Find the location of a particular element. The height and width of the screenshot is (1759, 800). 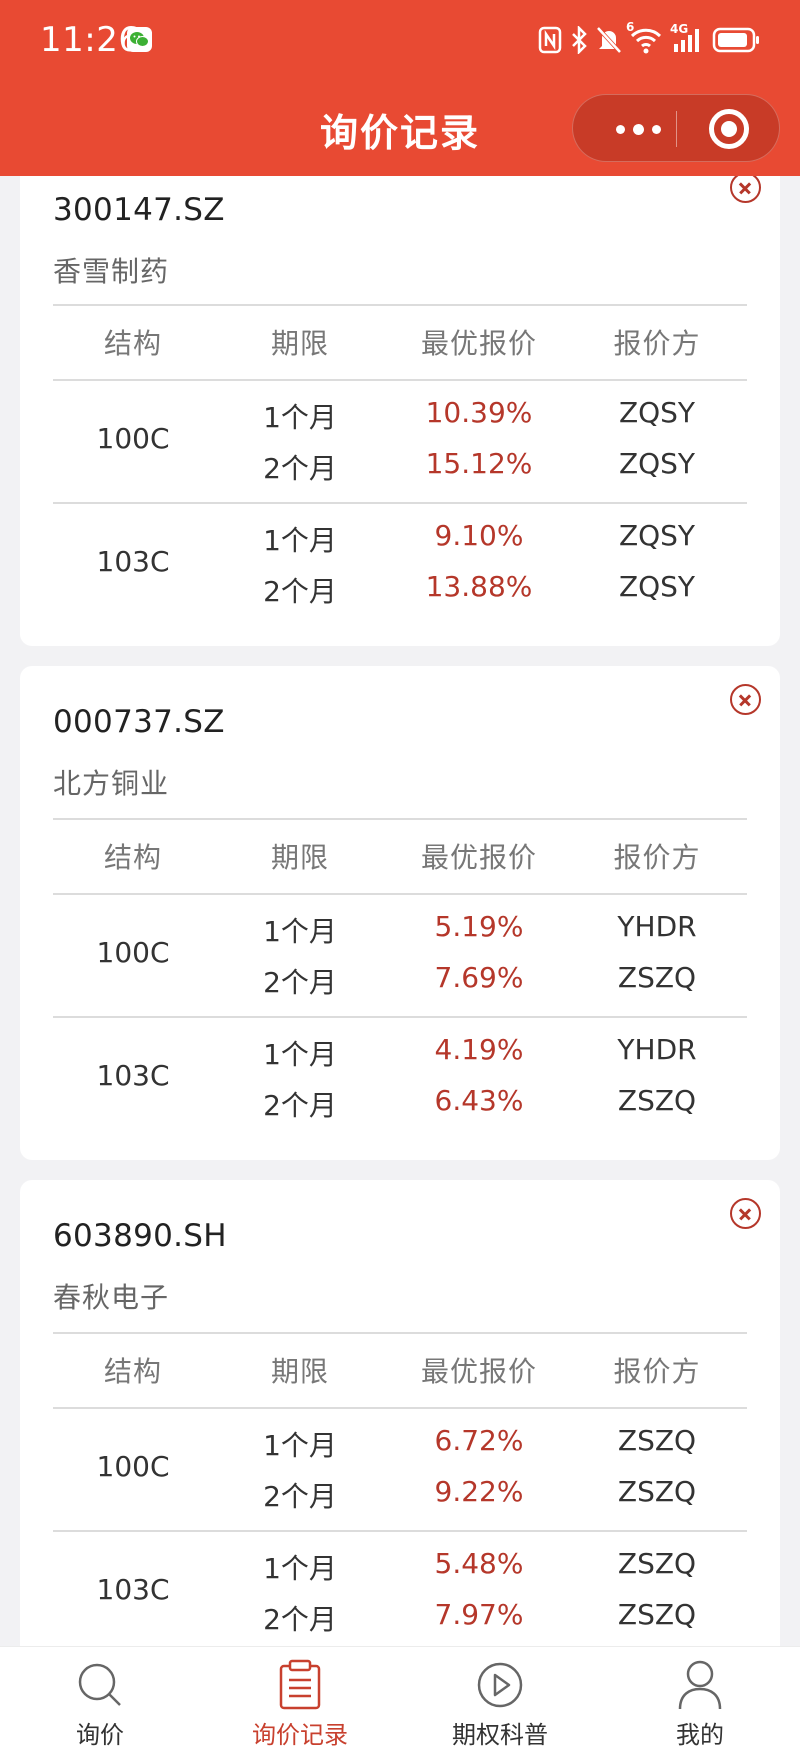

tab-label: 询价 is located at coordinates (100, 1735).